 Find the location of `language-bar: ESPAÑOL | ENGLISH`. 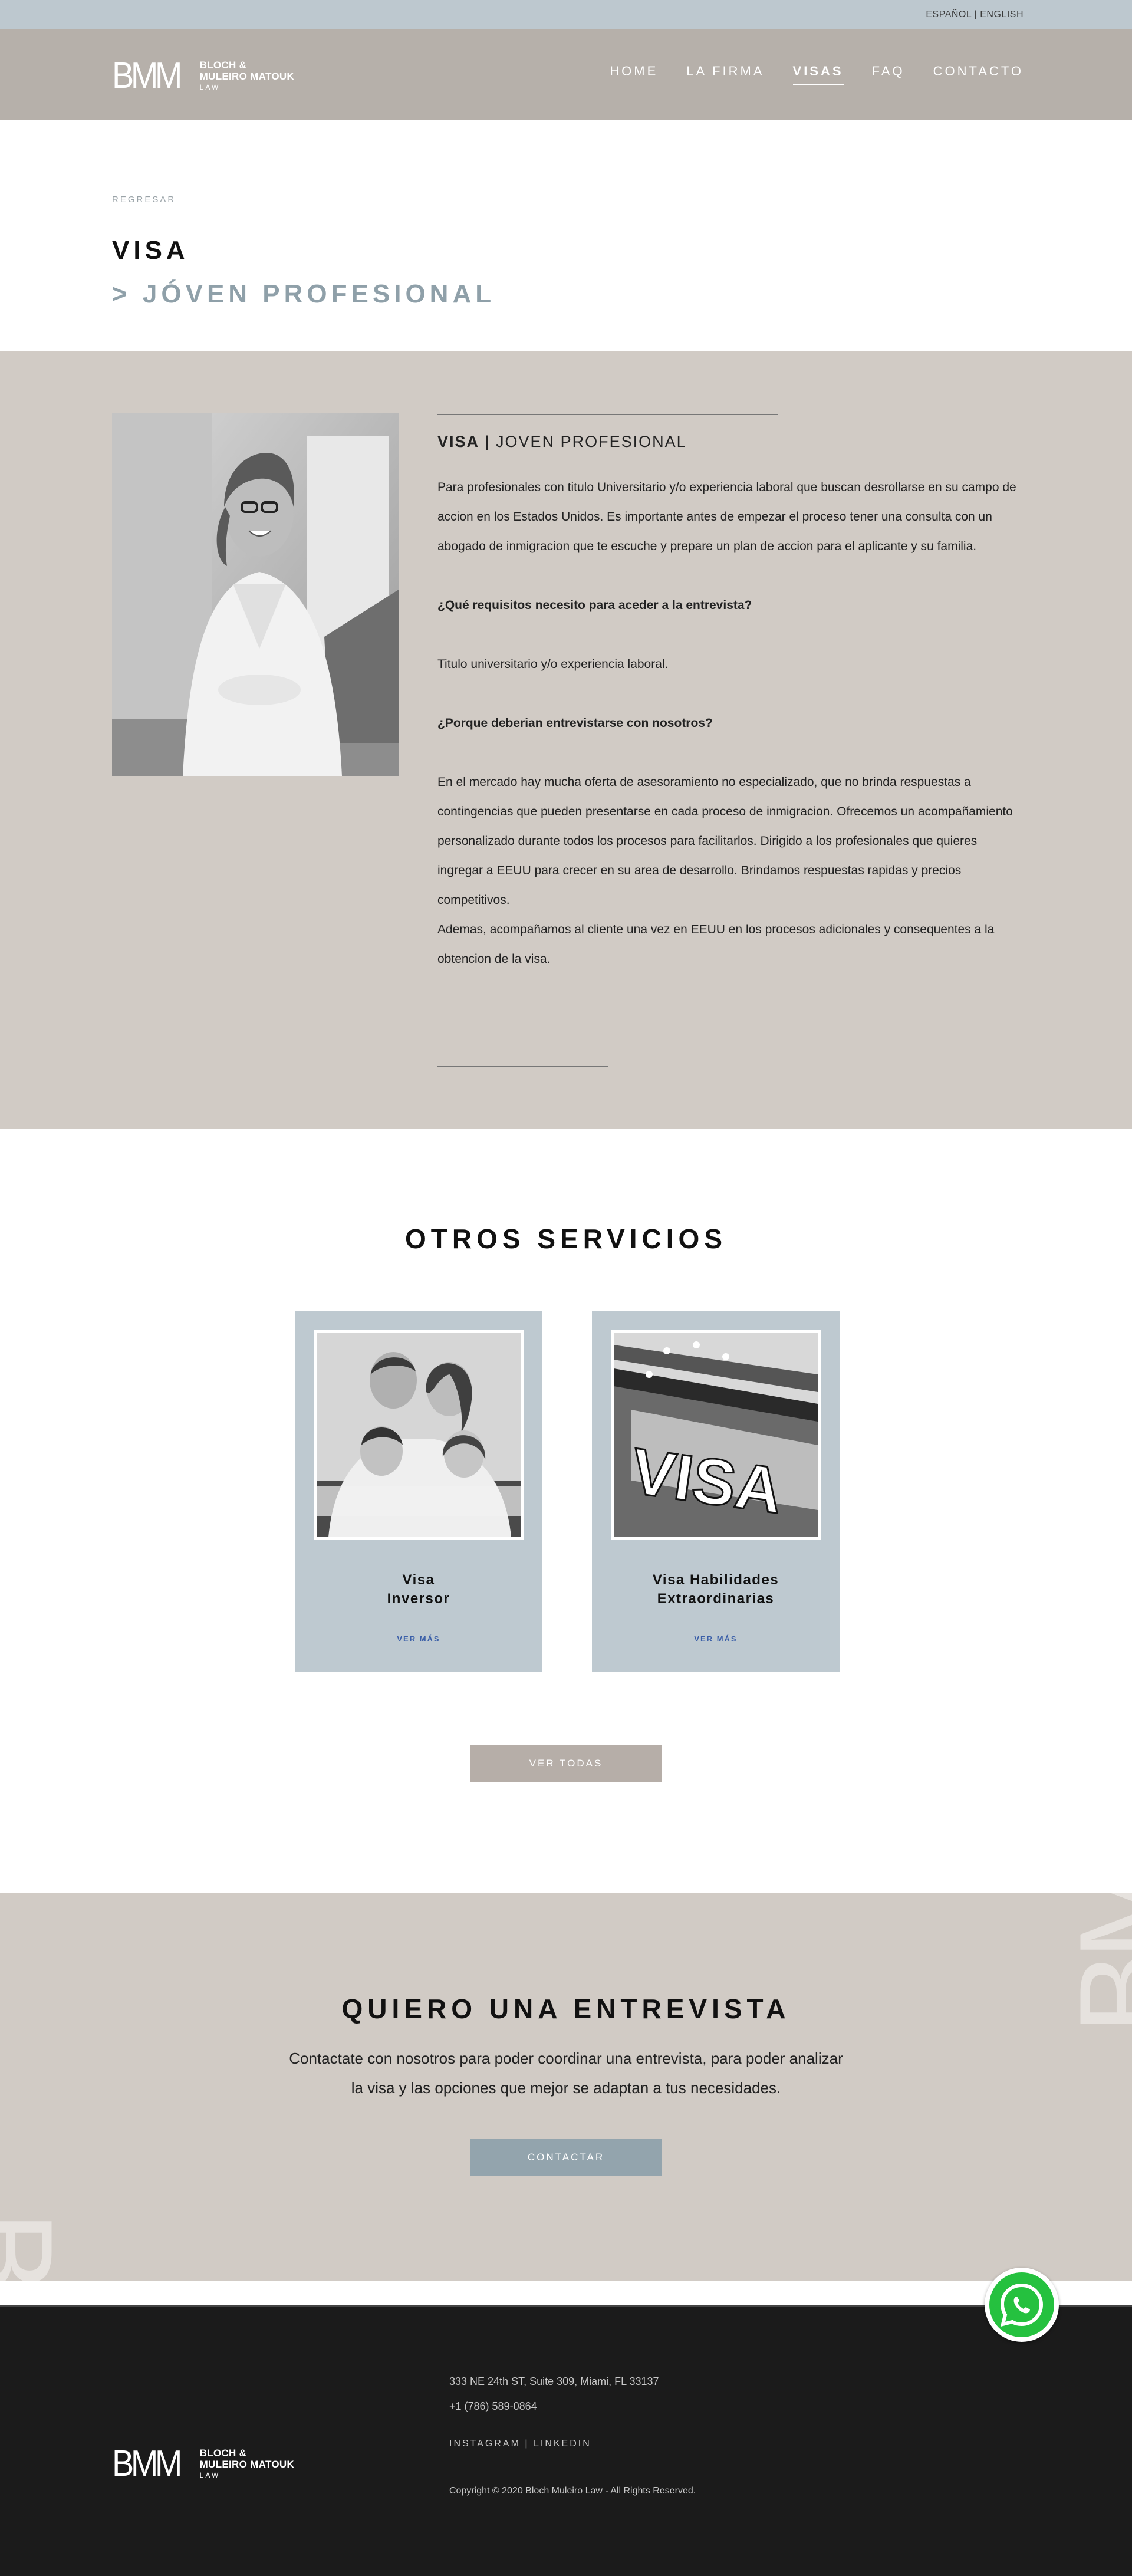

language-bar: ESPAÑOL | ENGLISH is located at coordinates (566, 14).